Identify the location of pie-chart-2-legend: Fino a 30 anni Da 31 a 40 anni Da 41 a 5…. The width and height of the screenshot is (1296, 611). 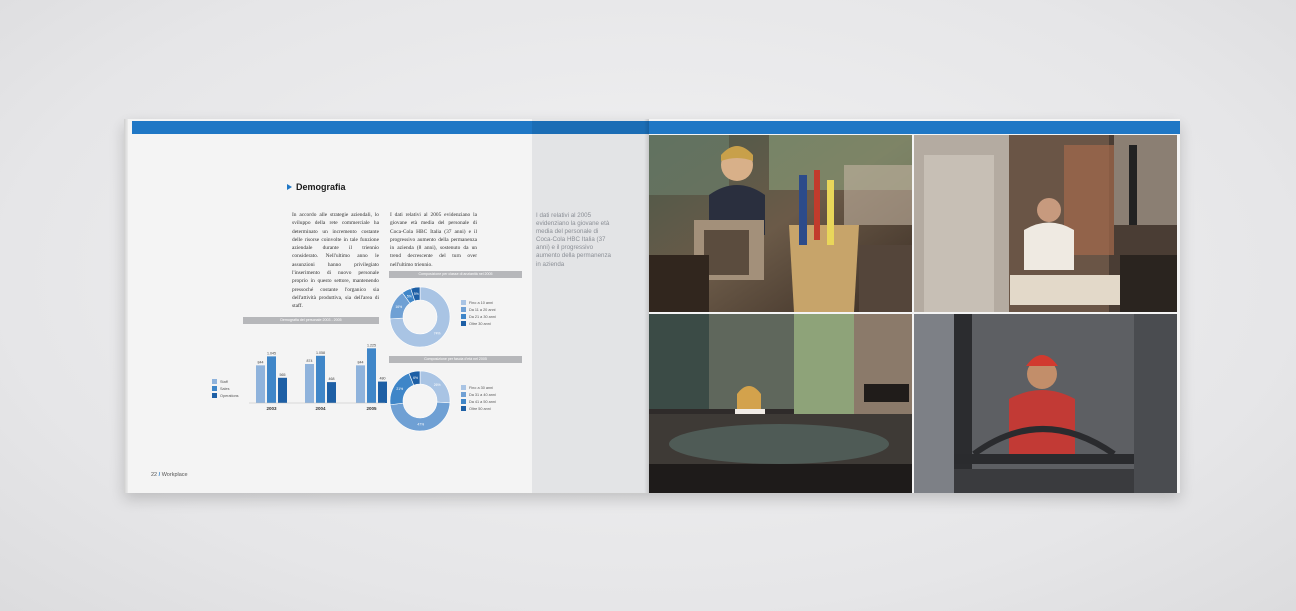
(478, 398).